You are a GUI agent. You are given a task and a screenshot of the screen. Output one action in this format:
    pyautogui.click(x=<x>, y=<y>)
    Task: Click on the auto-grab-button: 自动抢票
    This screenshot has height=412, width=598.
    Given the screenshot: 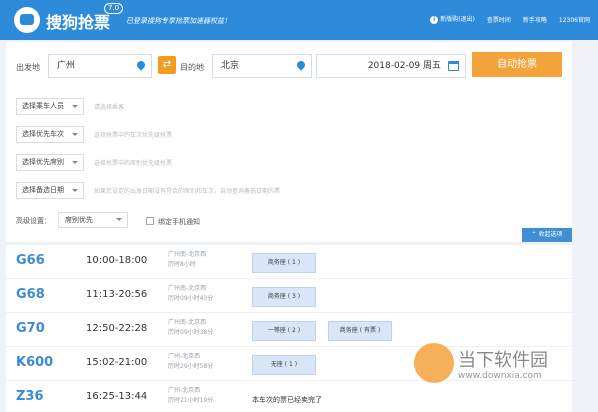 What is the action you would take?
    pyautogui.click(x=517, y=64)
    